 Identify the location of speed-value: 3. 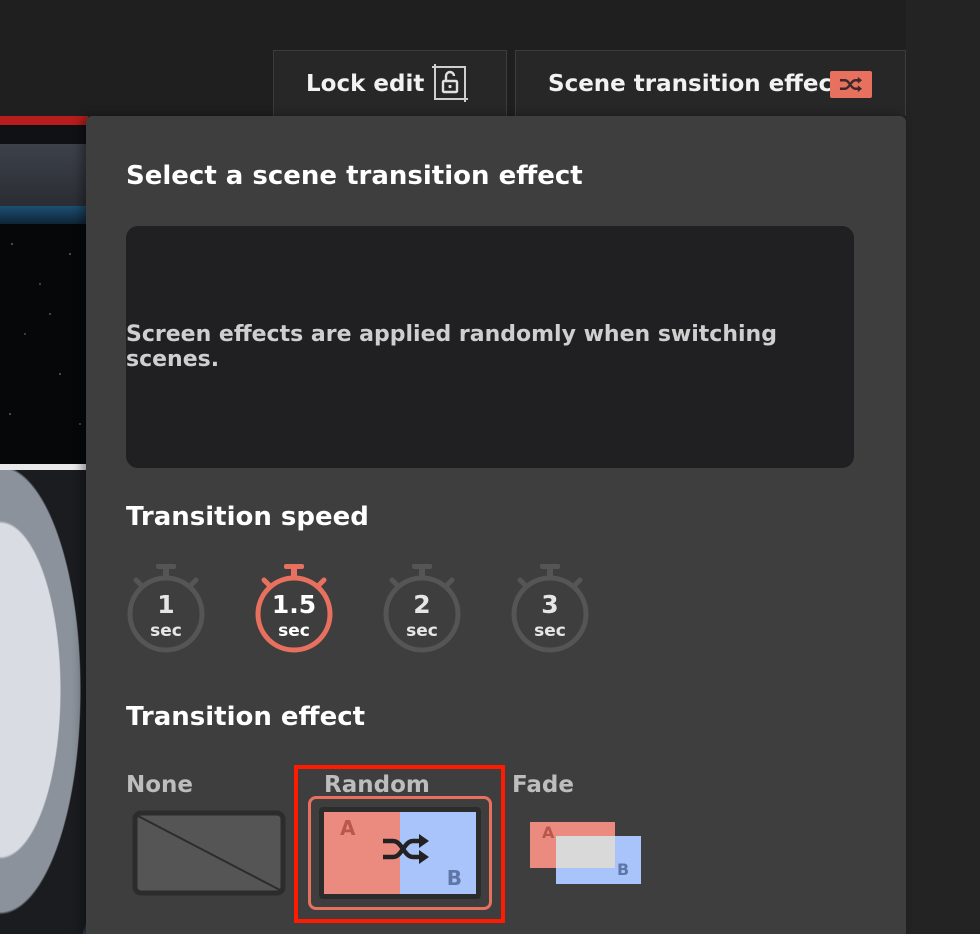
(550, 604).